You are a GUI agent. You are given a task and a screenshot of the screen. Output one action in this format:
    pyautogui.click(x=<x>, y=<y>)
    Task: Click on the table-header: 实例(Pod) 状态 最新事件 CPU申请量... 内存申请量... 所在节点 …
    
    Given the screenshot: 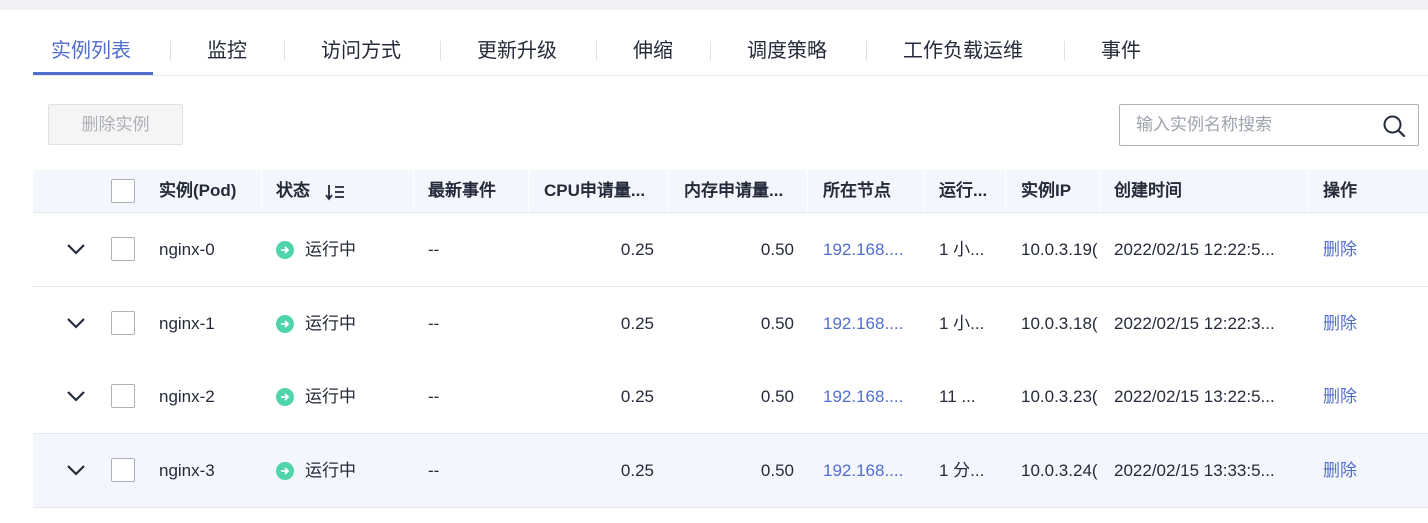 What is the action you would take?
    pyautogui.click(x=730, y=191)
    